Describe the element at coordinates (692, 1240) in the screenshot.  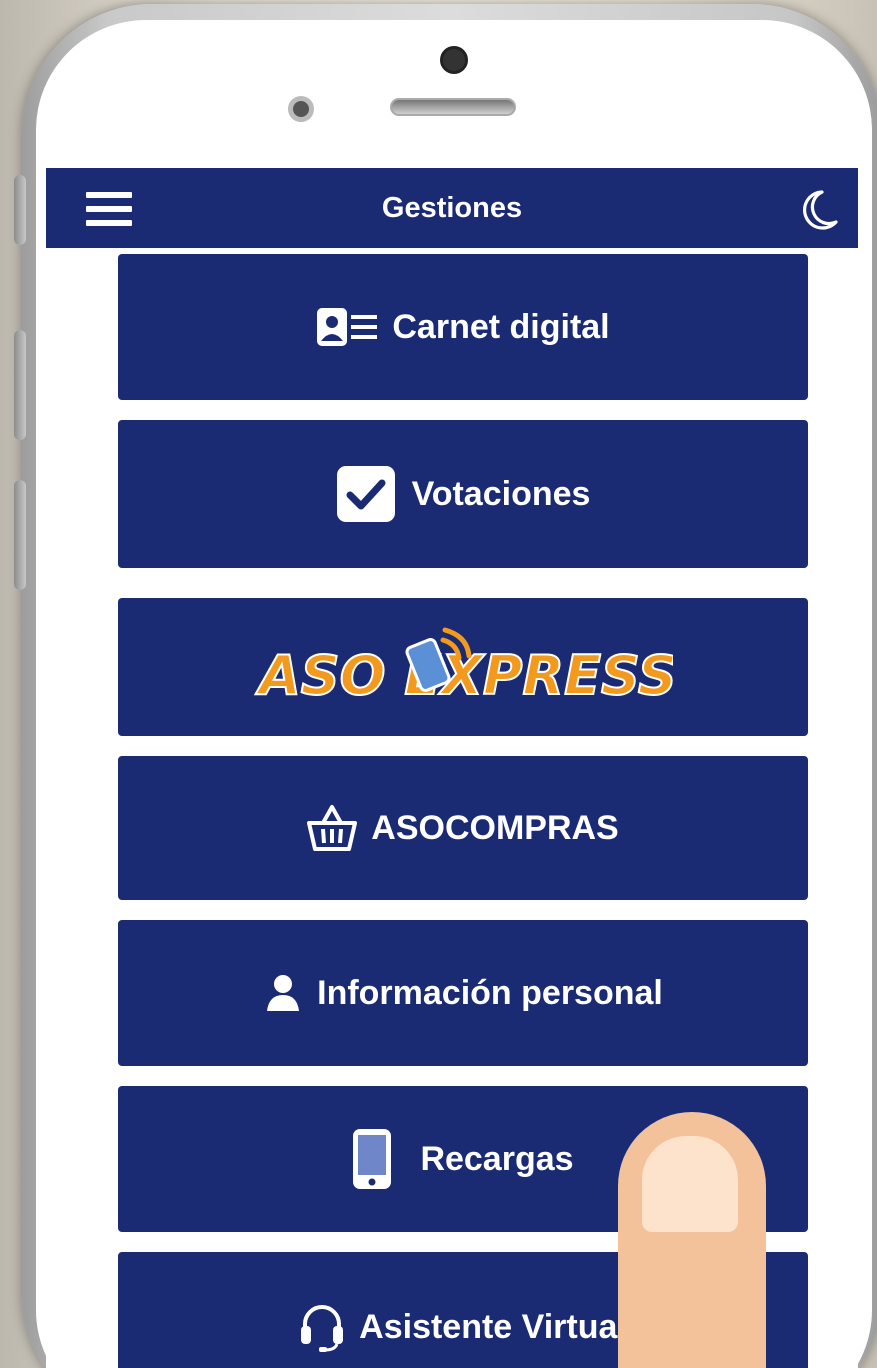
I see `tapping-finger` at that location.